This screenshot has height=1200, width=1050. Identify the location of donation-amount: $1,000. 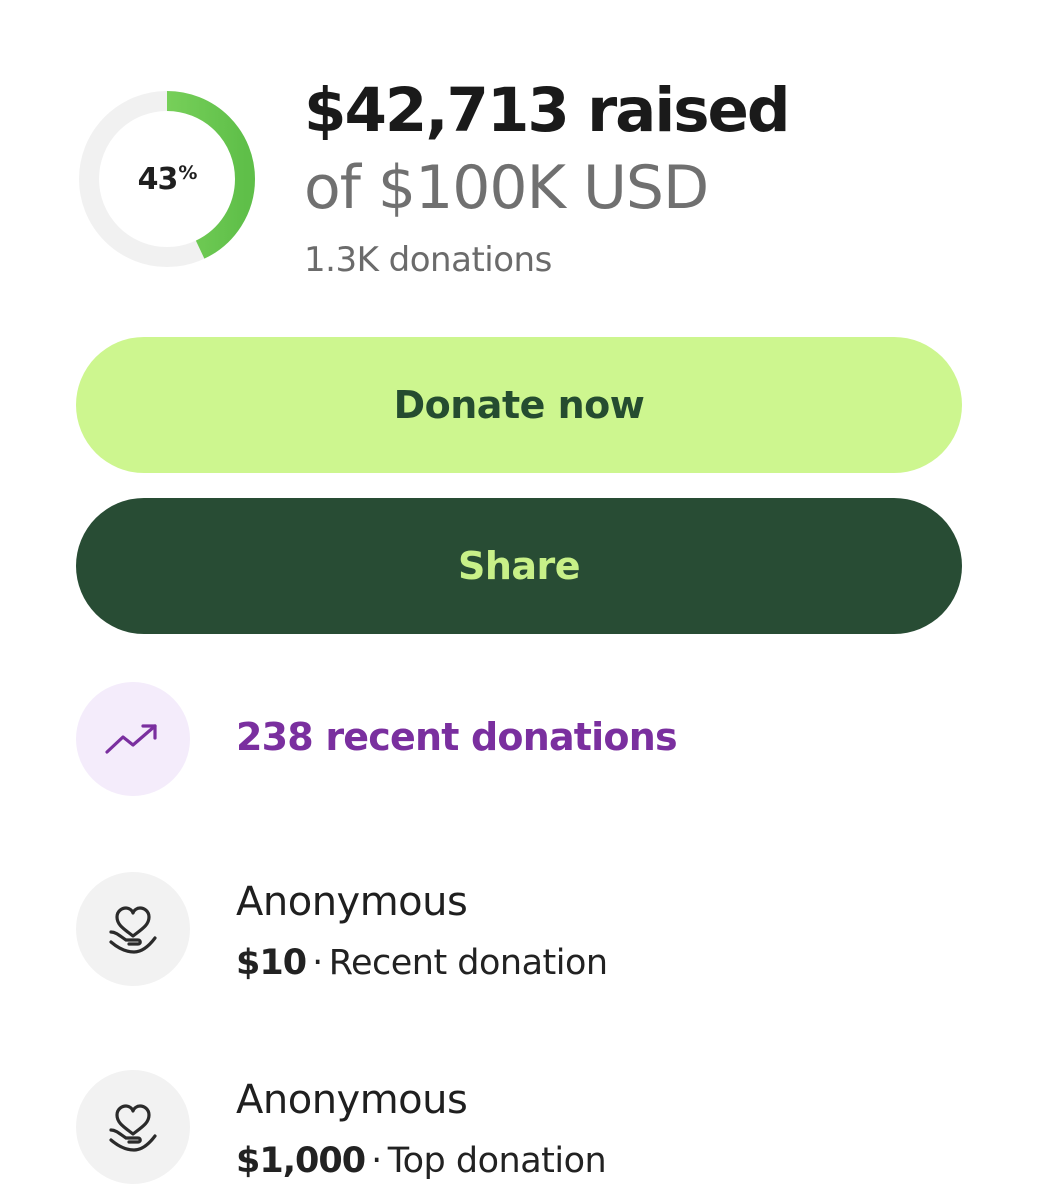
(301, 1161).